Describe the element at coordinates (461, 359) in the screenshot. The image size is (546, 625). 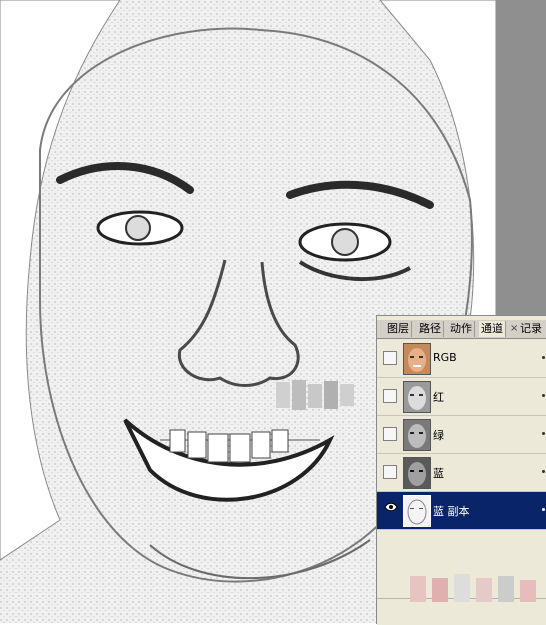
I see `channel-row-rgb: RGB` at that location.